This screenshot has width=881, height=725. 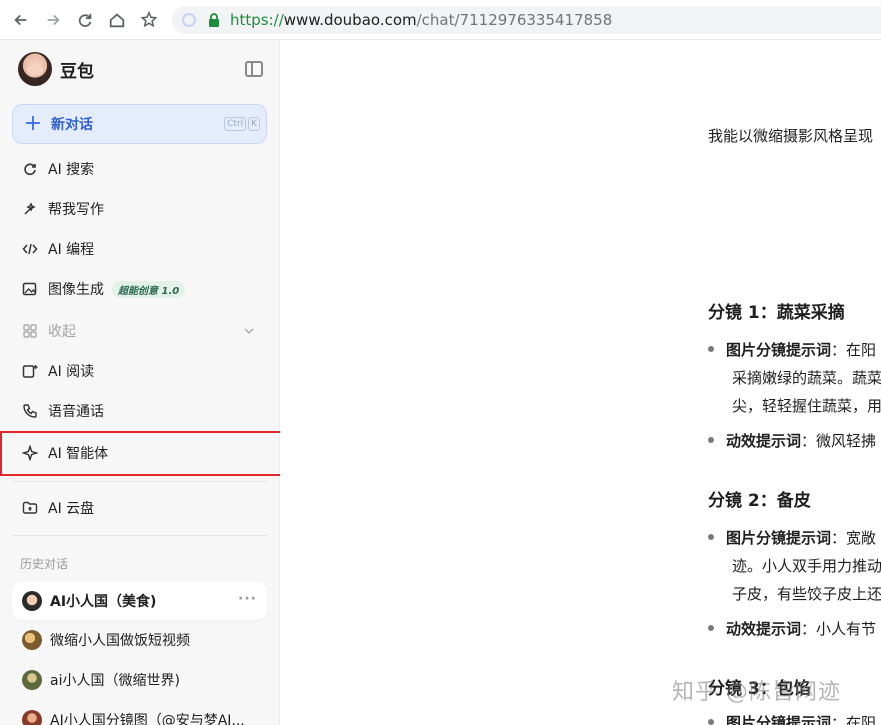 What do you see at coordinates (139, 124) in the screenshot?
I see `new-chat-button: + 新对话 Ctrl K` at bounding box center [139, 124].